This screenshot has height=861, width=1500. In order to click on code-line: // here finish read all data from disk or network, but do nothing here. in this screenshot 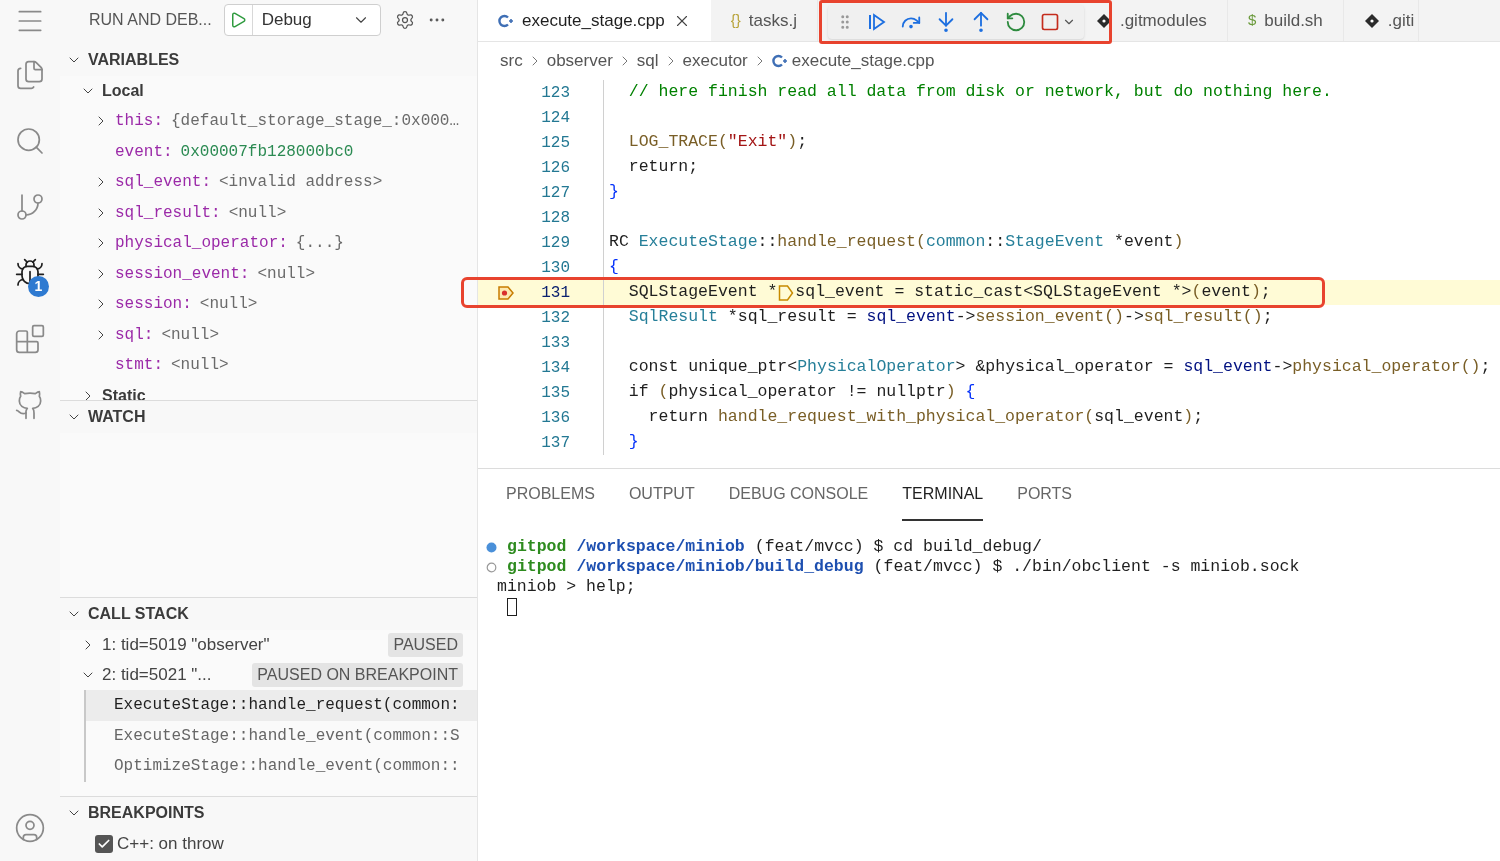, I will do `click(979, 92)`.